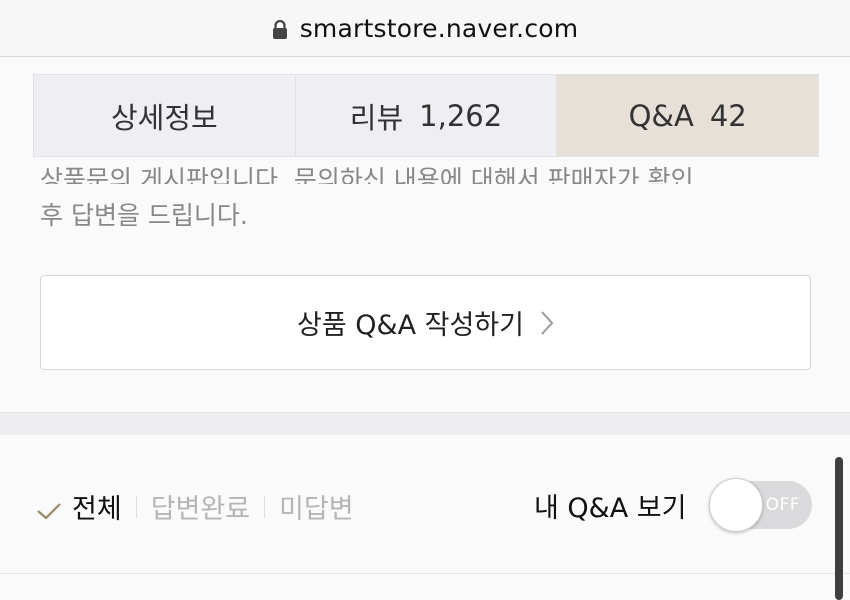 Image resolution: width=850 pixels, height=600 pixels. I want to click on product-tabs: 상세정보 리뷰 1,262 Q&A 42, so click(426, 115).